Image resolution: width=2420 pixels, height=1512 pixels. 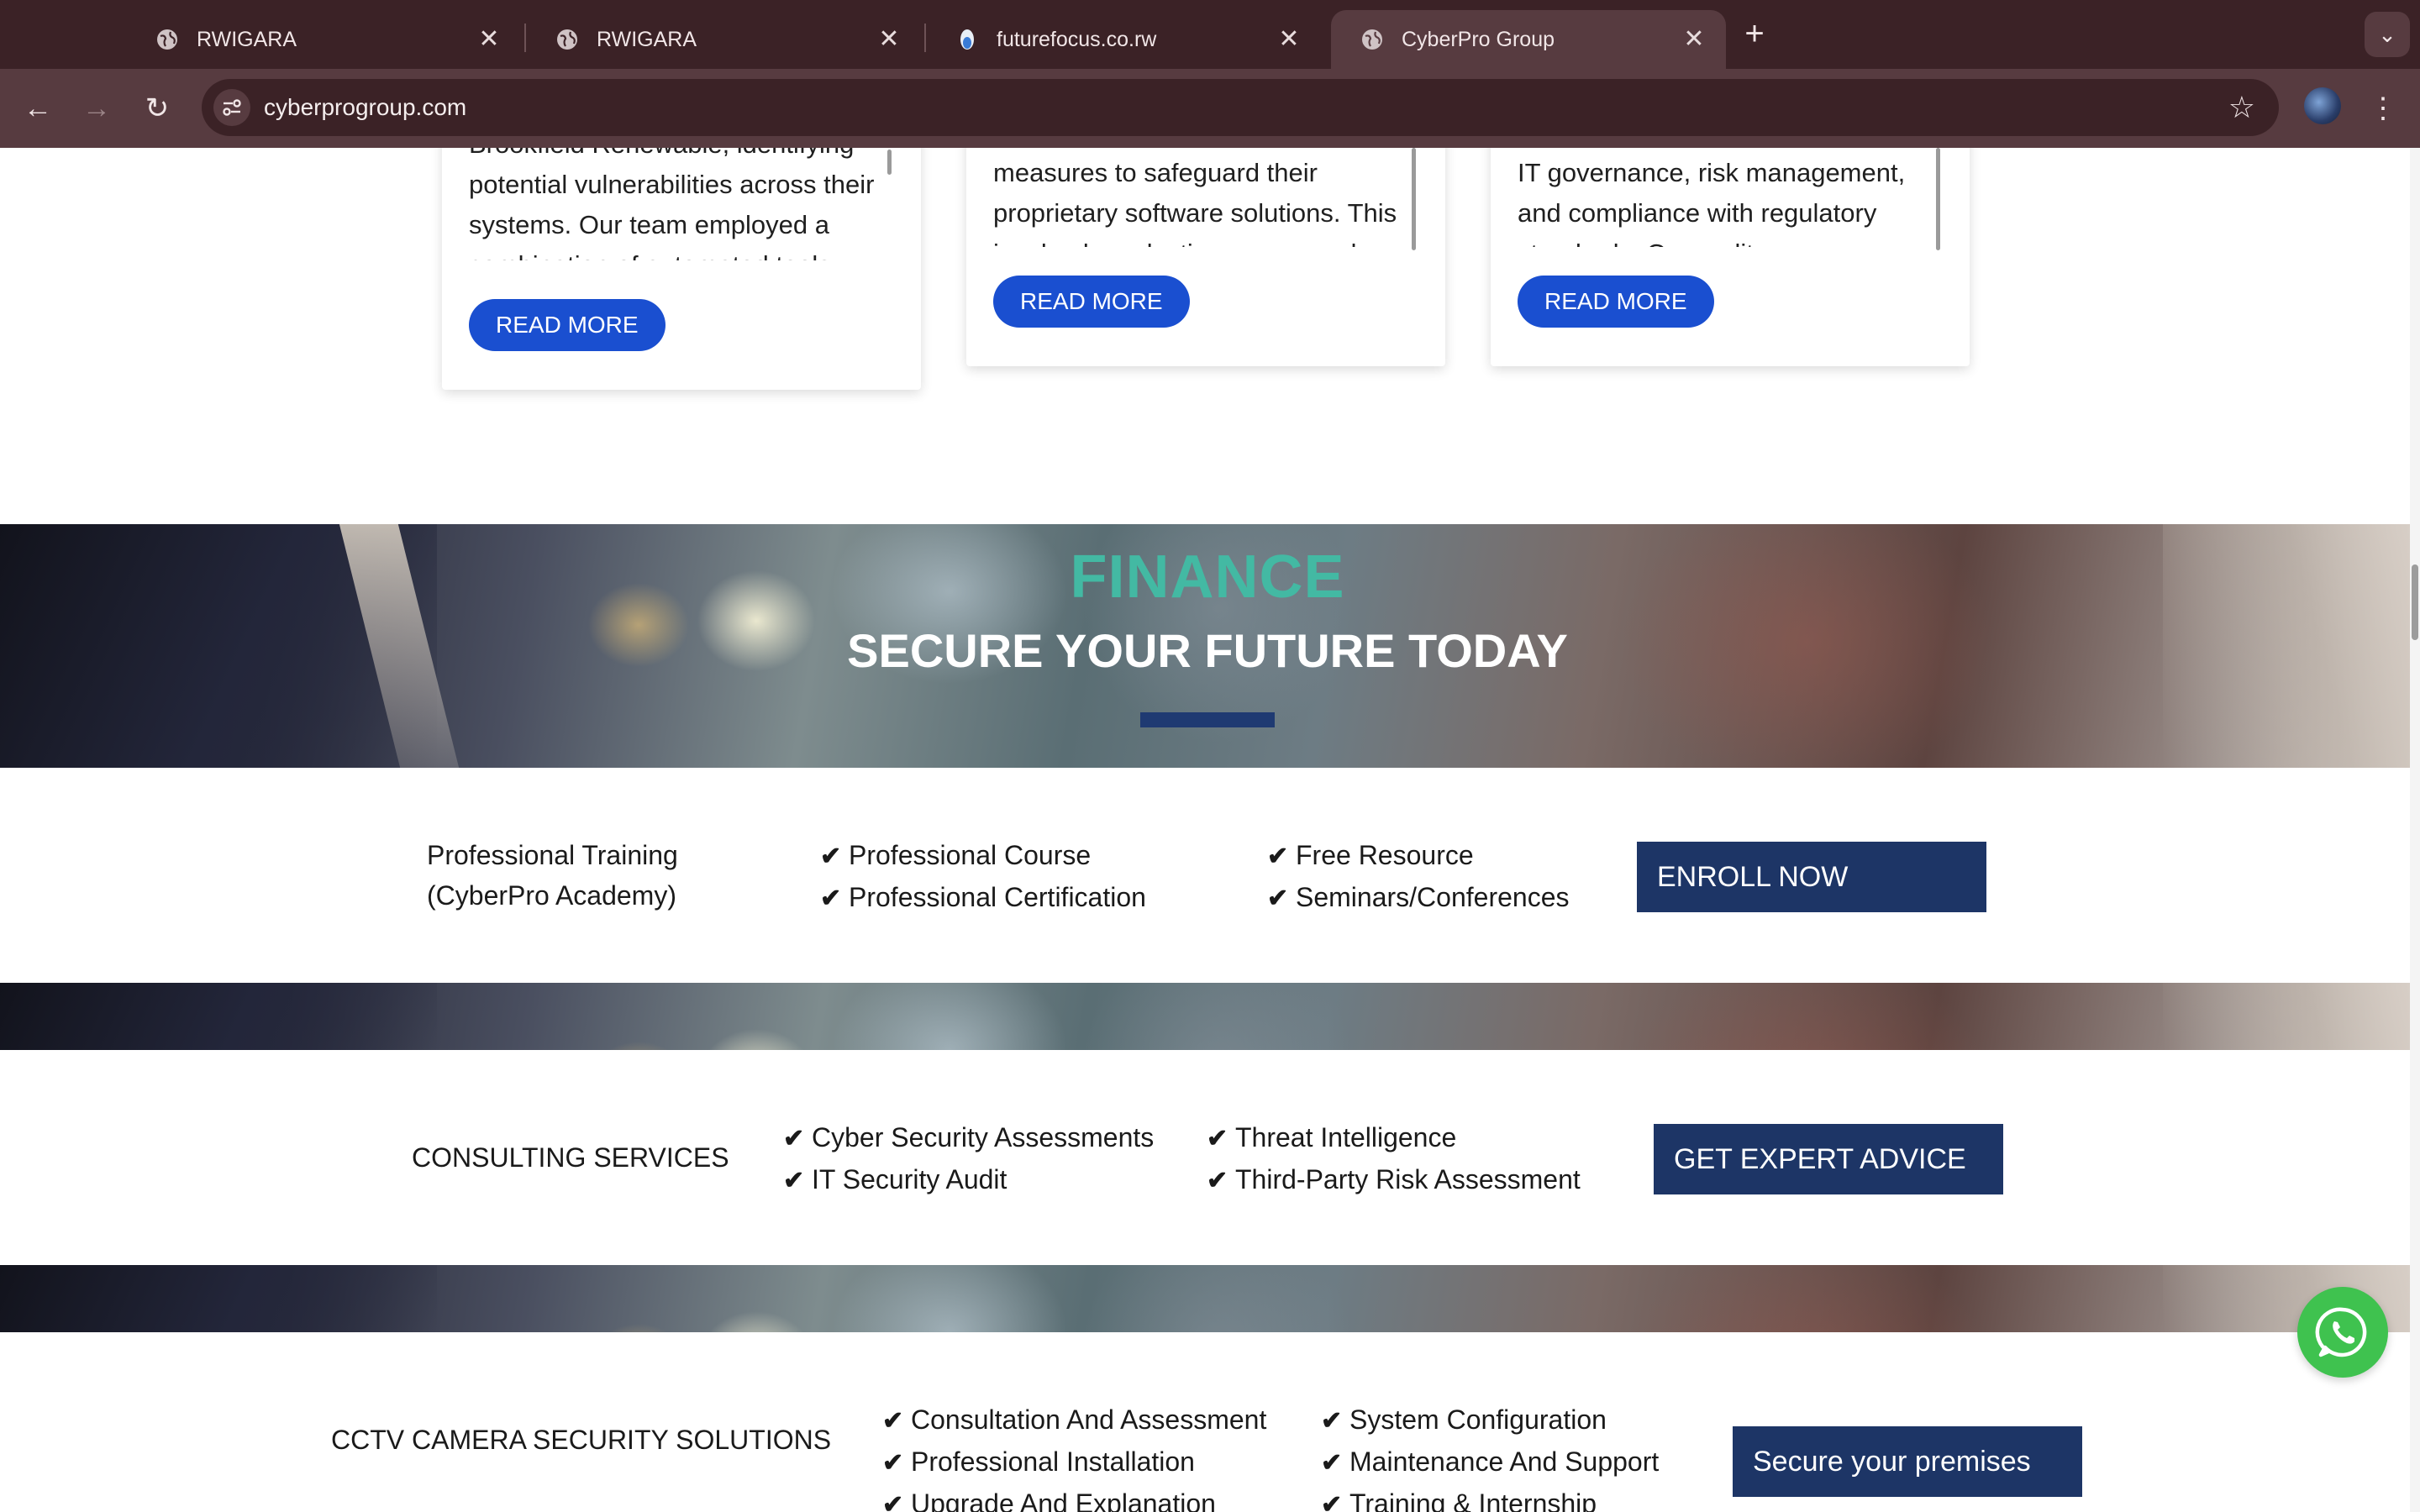 What do you see at coordinates (1207, 719) in the screenshot?
I see `heading-underline` at bounding box center [1207, 719].